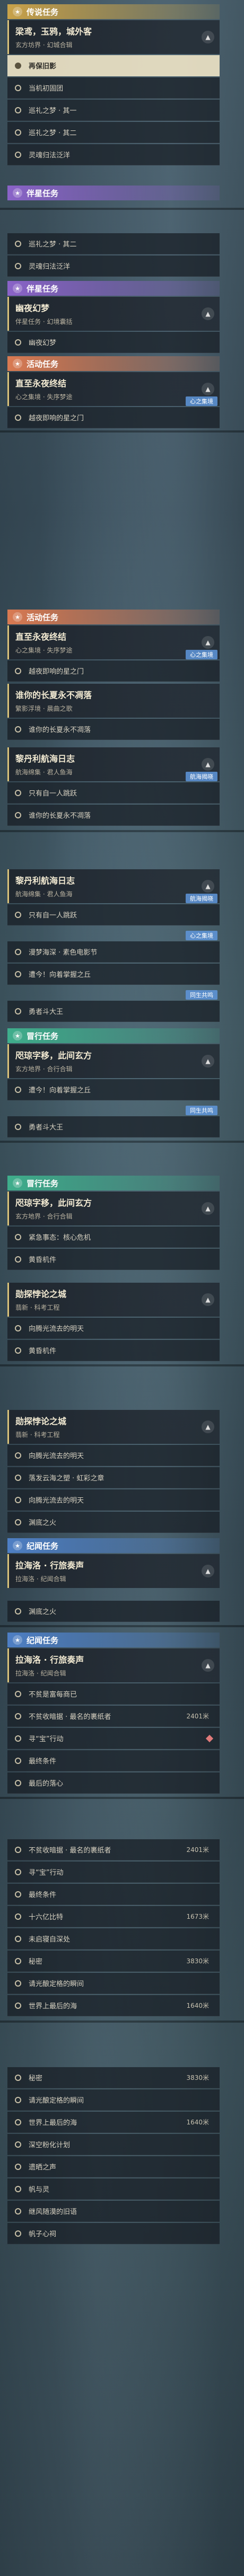 Image resolution: width=244 pixels, height=2576 pixels. I want to click on step-label: 最后的落心, so click(47, 1784).